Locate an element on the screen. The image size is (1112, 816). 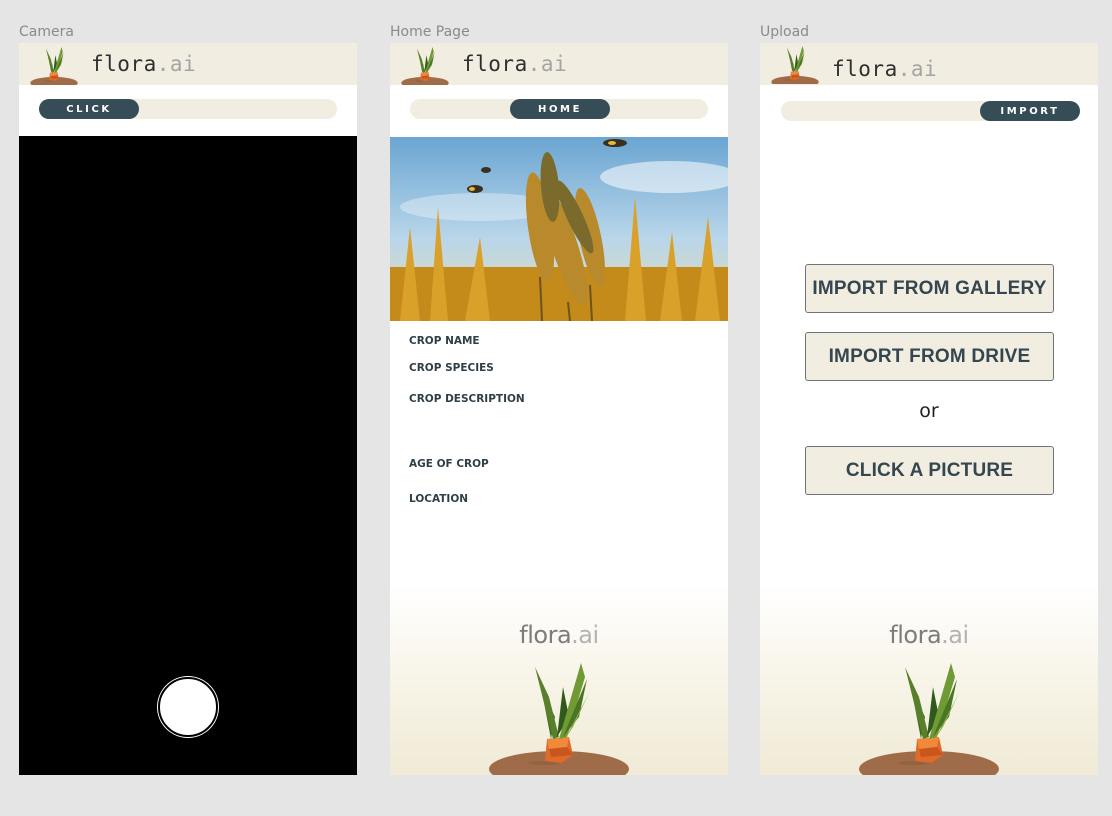
nav-tab-click: CLICK is located at coordinates (89, 109).